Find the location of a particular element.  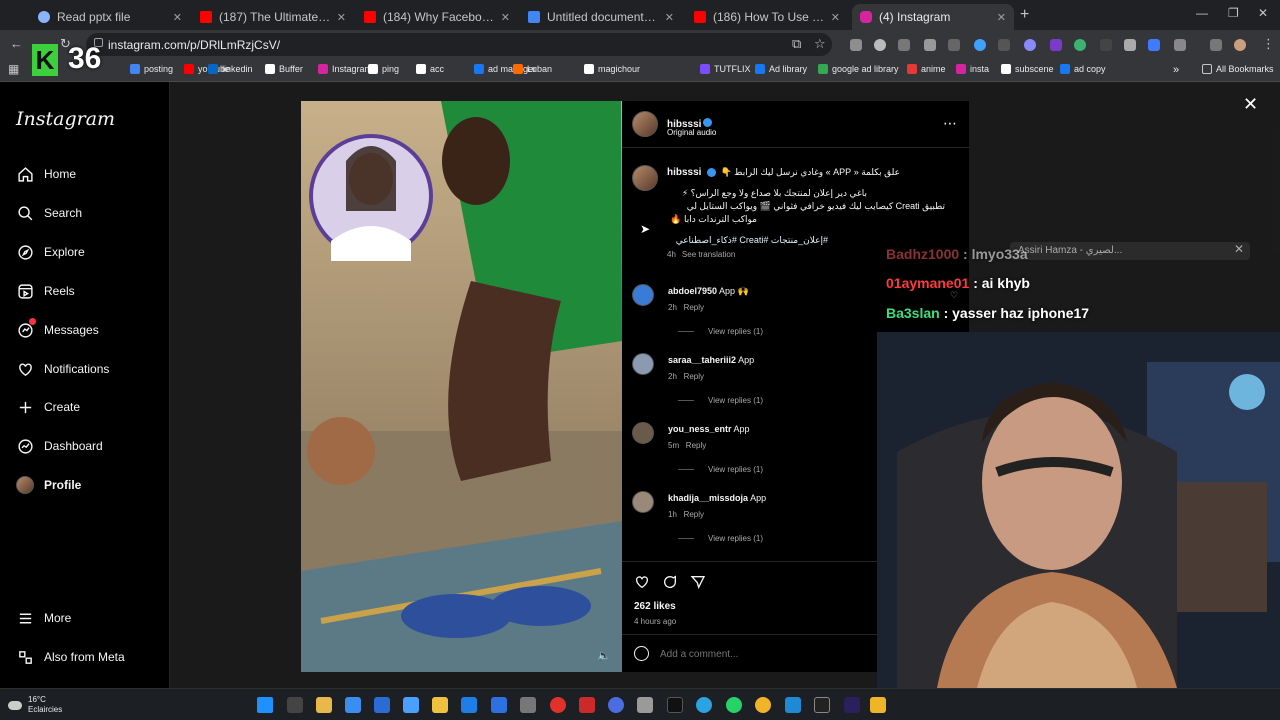

sidebar-item-explore: Explore is located at coordinates (50, 252).